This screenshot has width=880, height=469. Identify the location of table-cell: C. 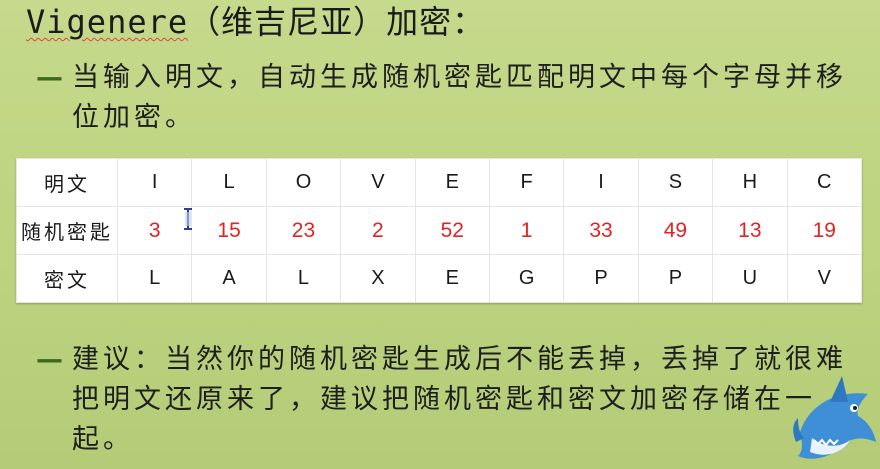
(824, 182).